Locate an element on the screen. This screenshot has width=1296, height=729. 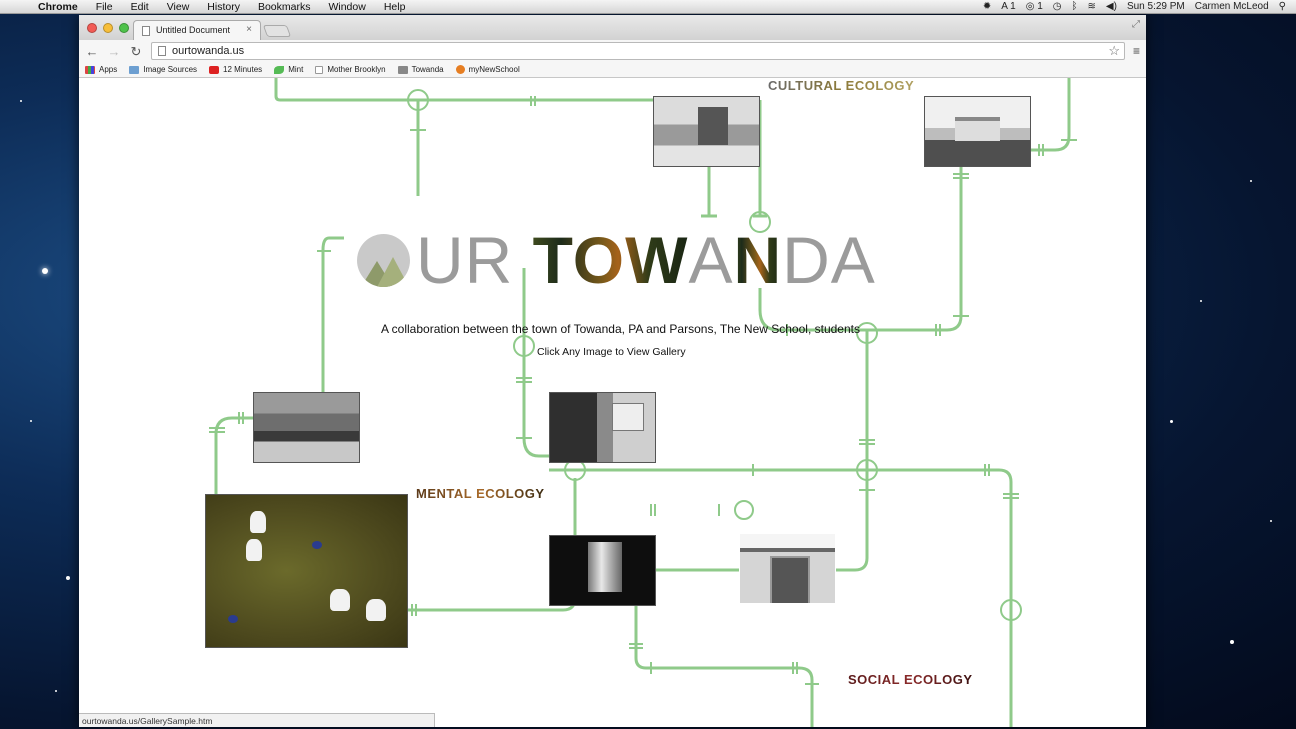
clock: Sun 5:29 PM is located at coordinates (1156, 6).